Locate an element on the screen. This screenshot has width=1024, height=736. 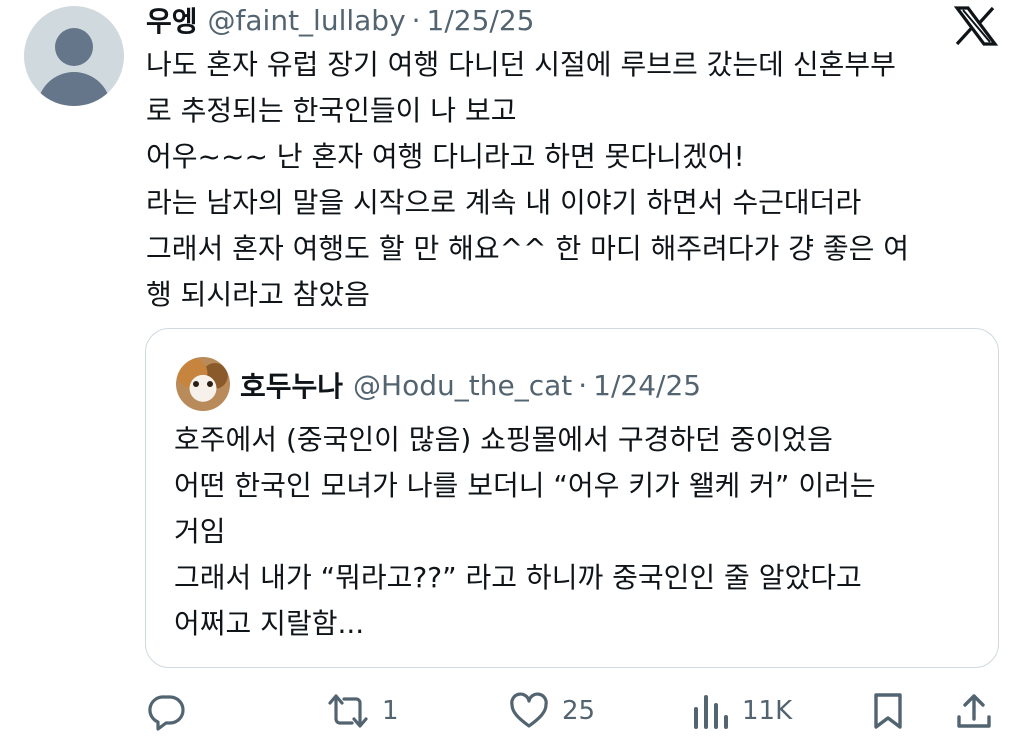
repost-icon is located at coordinates (348, 711).